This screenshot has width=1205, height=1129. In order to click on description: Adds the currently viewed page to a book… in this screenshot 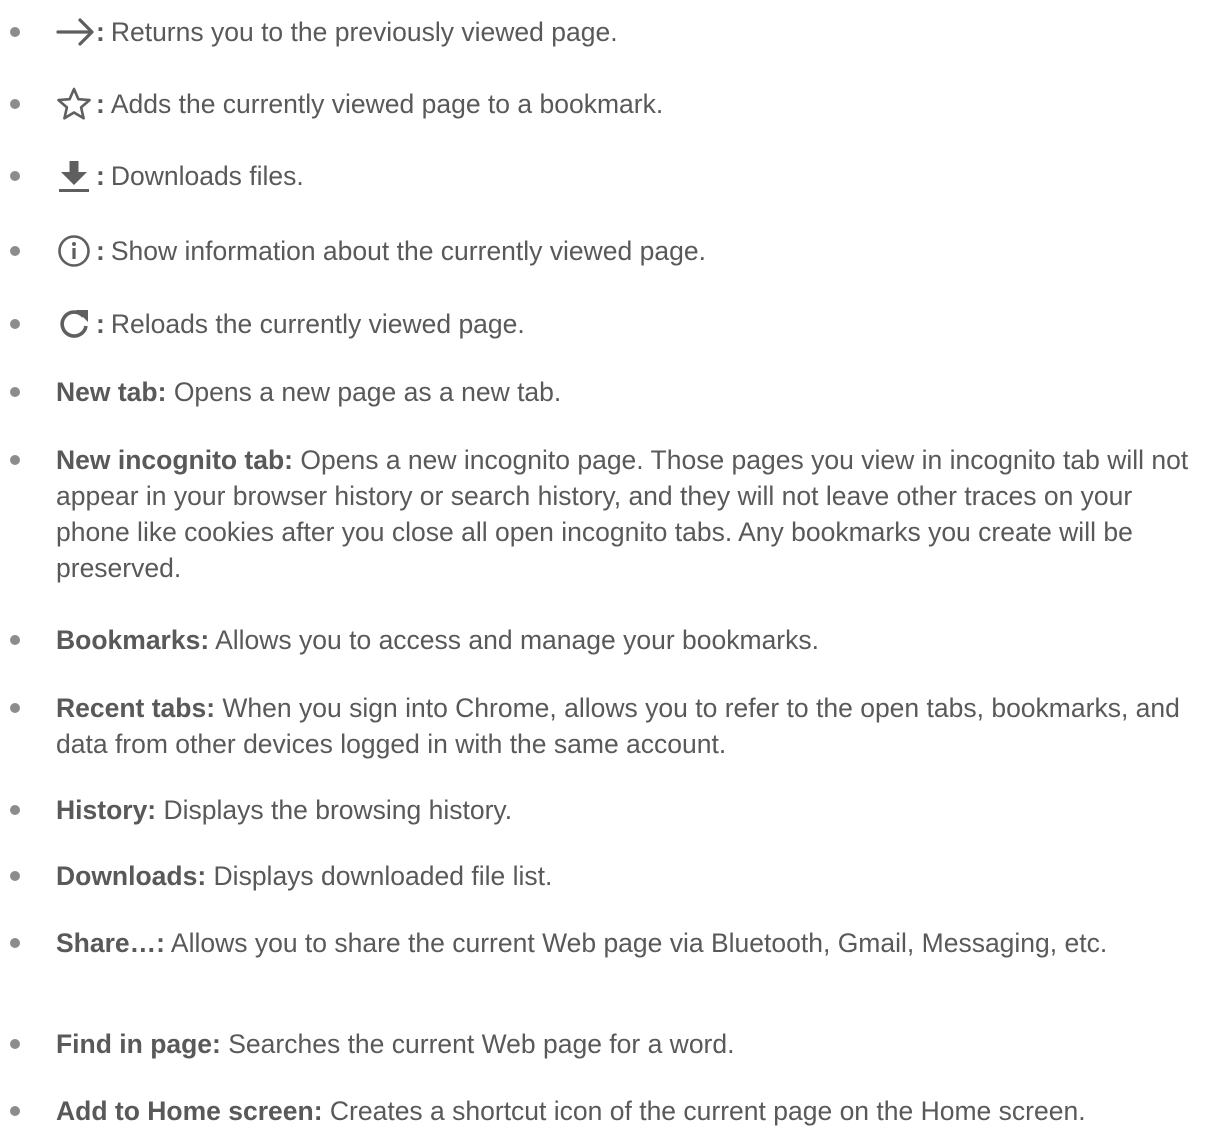, I will do `click(387, 104)`.